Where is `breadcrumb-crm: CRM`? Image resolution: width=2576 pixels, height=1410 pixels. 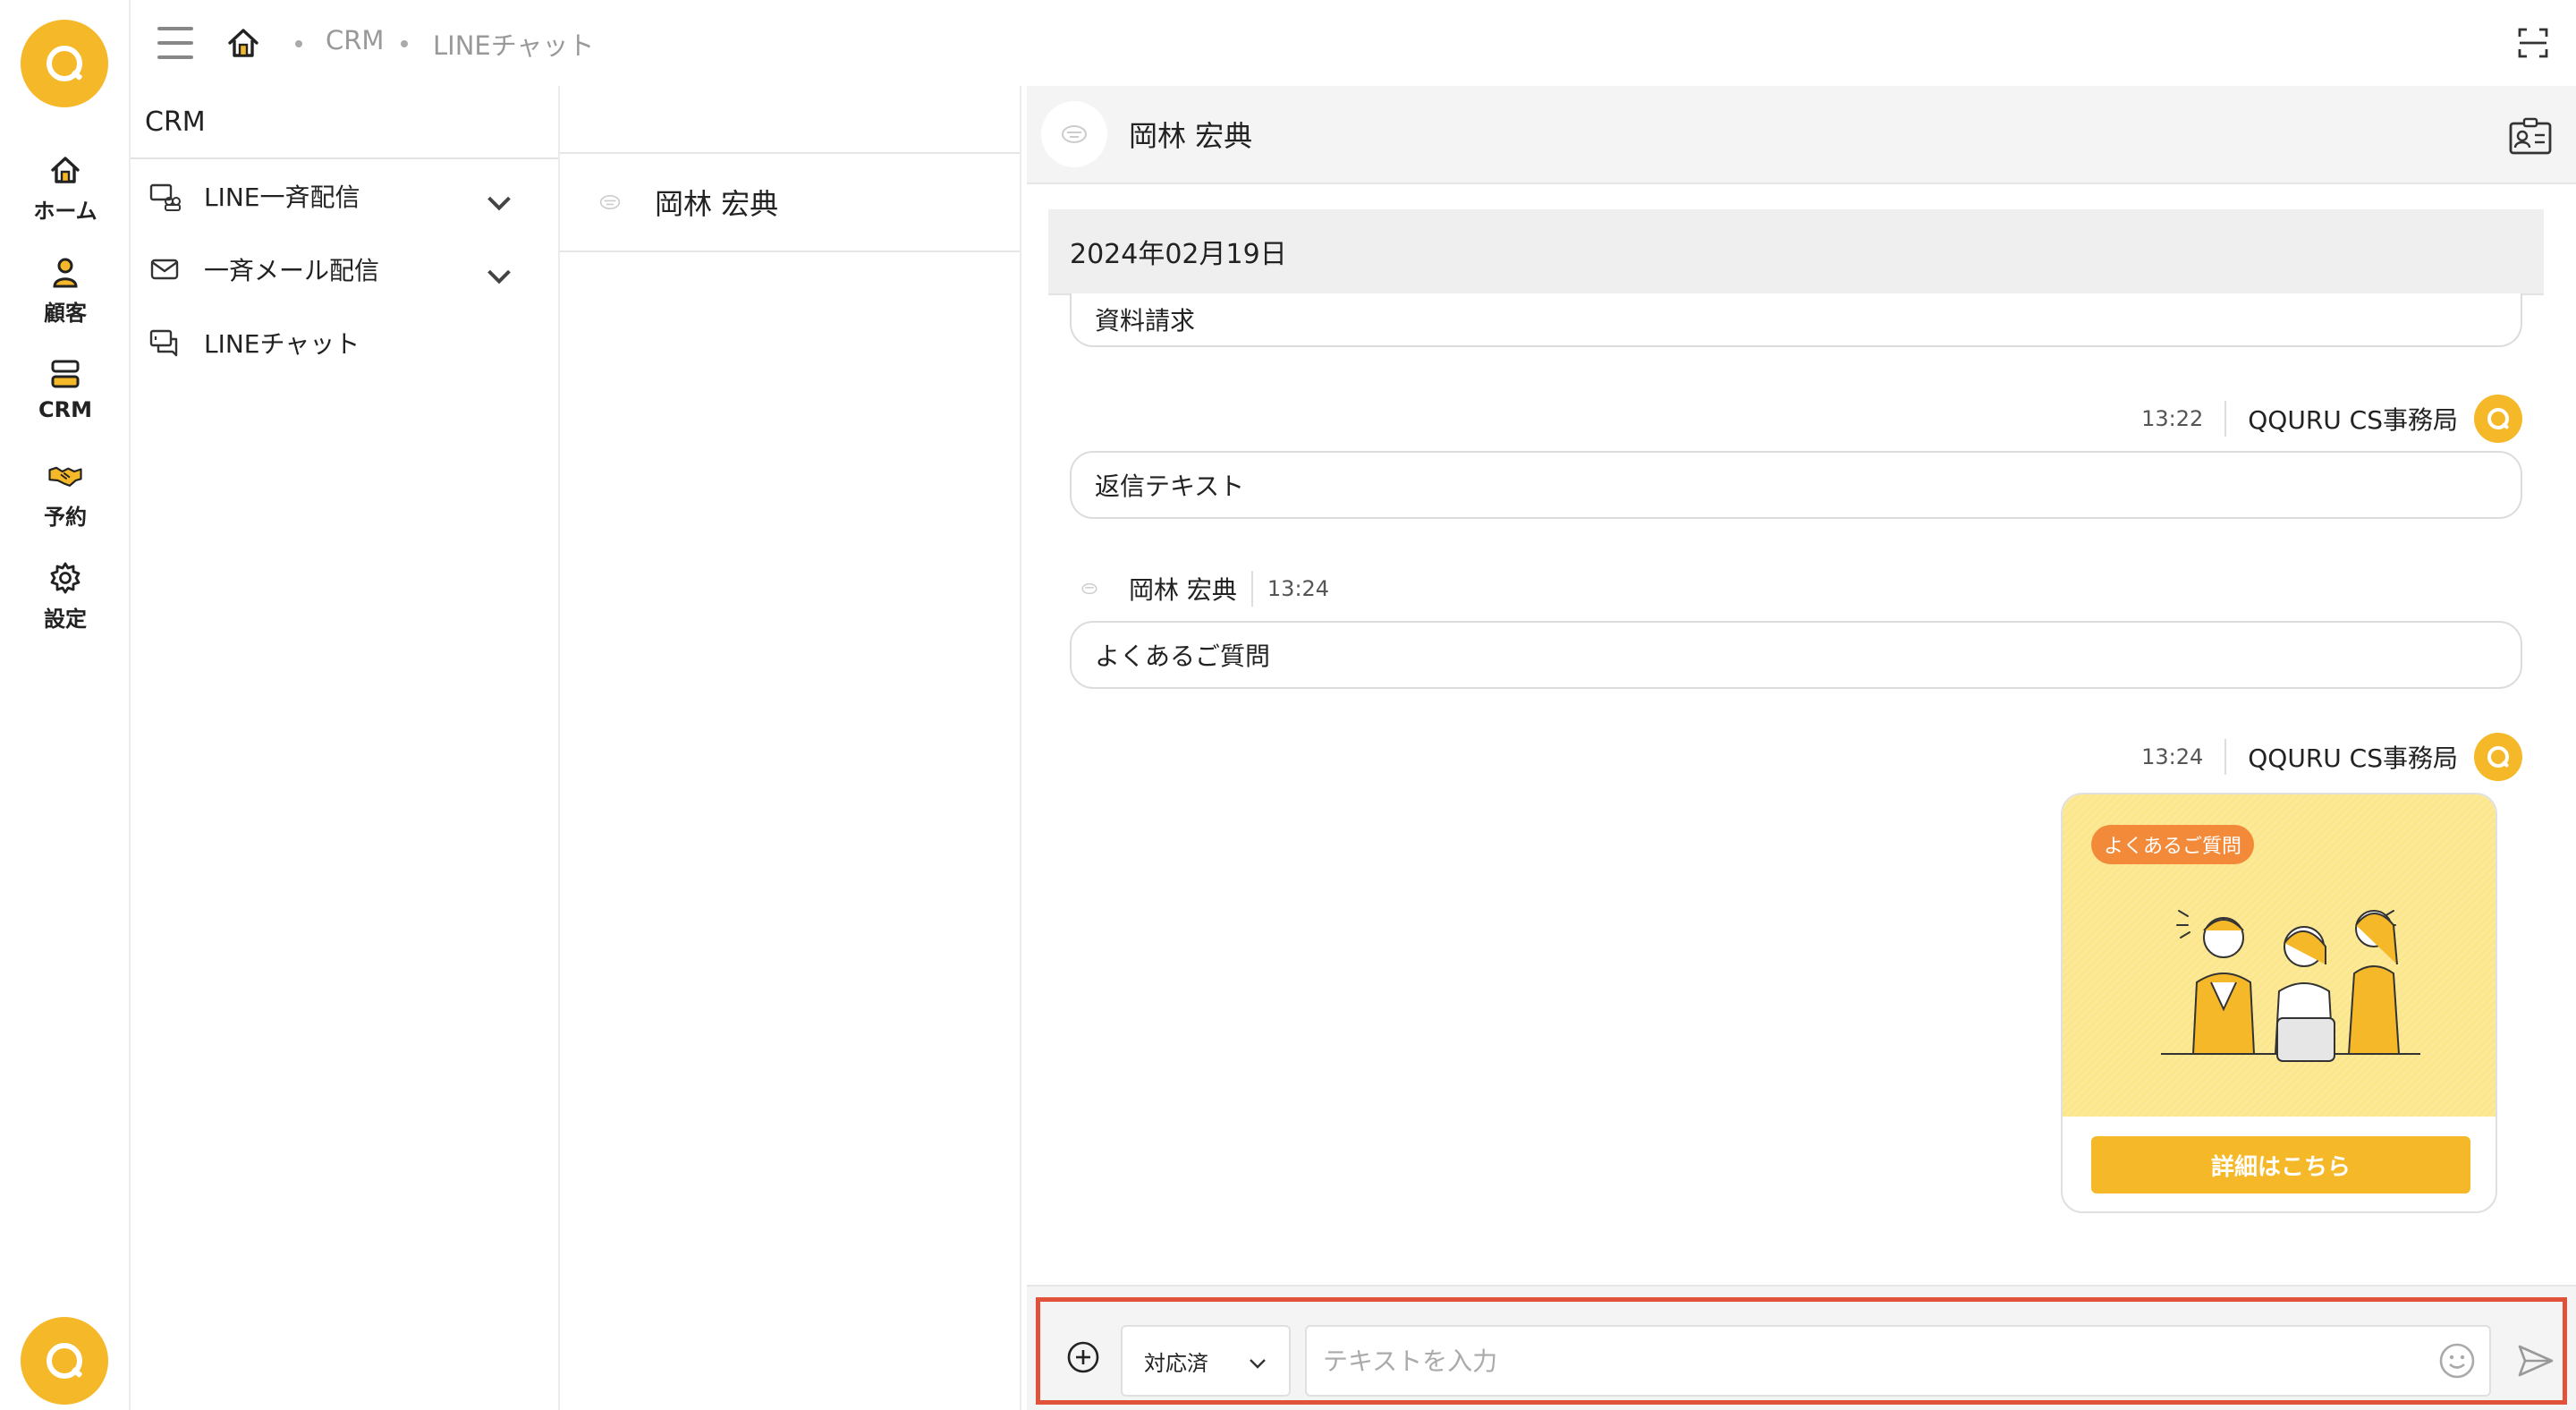
breadcrumb-crm: CRM is located at coordinates (355, 40).